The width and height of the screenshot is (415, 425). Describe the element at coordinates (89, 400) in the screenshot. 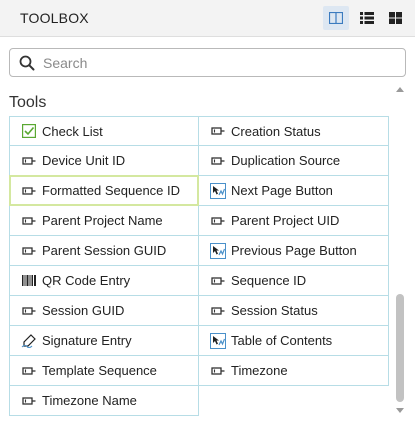

I see `tool-item-label: Timezone Name` at that location.